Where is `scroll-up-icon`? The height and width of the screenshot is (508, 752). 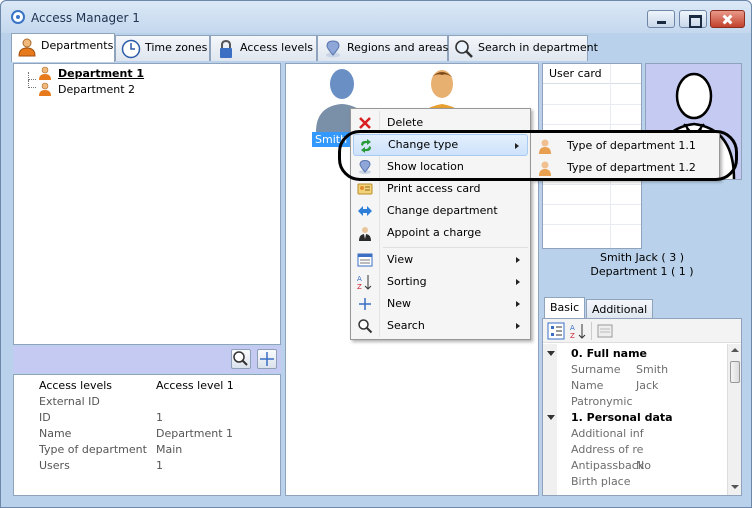
scroll-up-icon is located at coordinates (735, 350).